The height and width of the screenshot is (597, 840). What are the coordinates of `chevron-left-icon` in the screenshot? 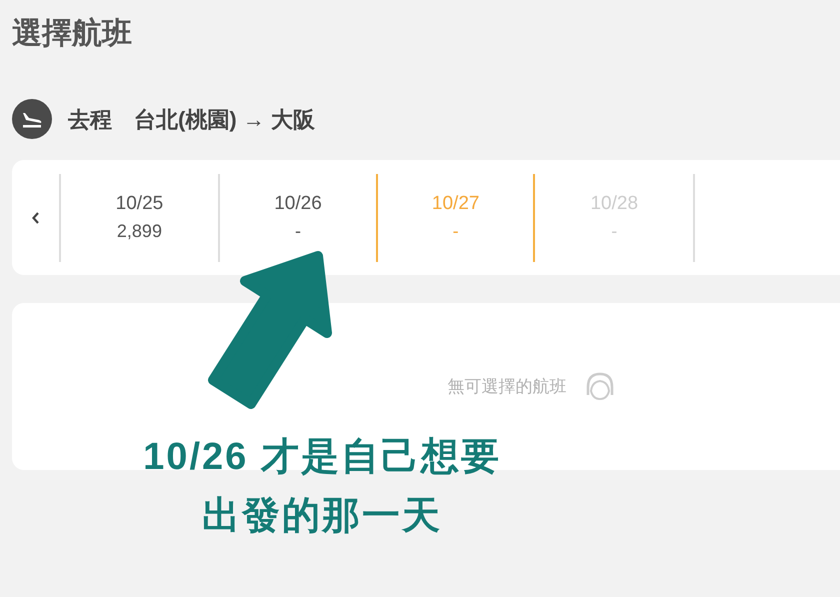 It's located at (35, 217).